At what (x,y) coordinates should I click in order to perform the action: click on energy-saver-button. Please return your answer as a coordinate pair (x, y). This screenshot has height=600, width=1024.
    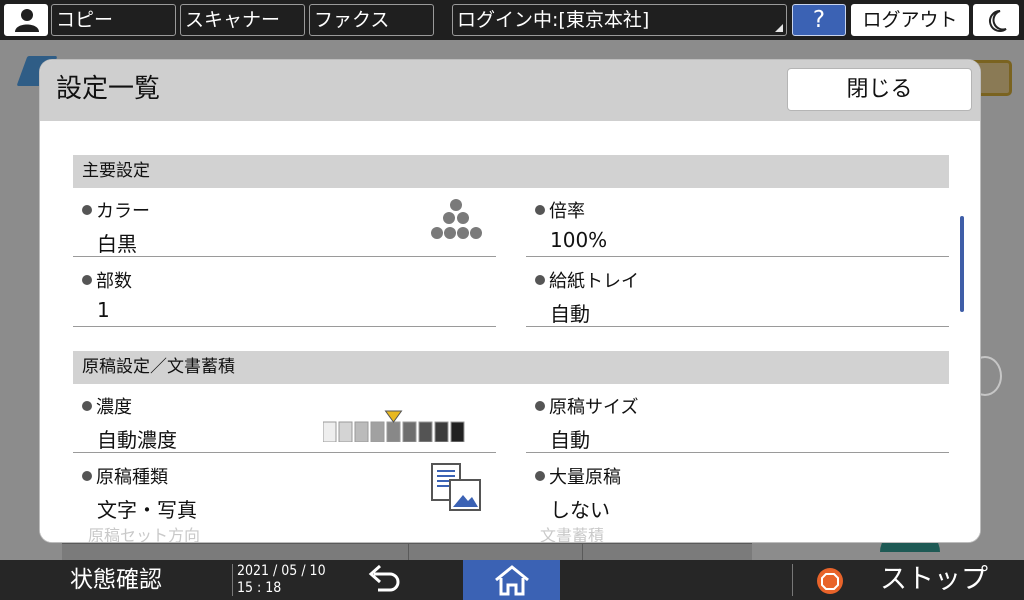
    Looking at the image, I should click on (996, 20).